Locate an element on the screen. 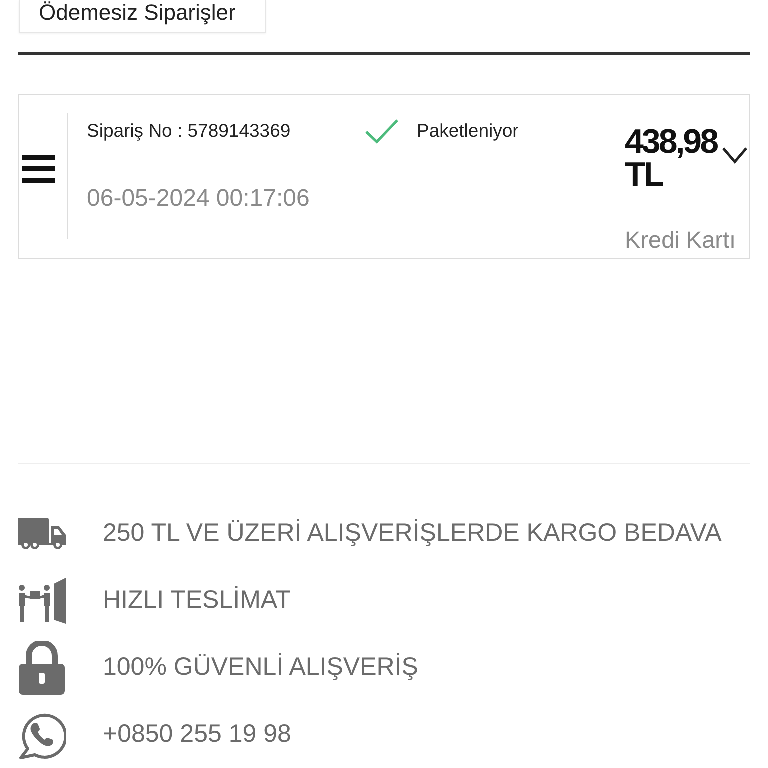 This screenshot has width=768, height=768. feature-text: 250 TL VE ÜZERİ ALIŞVERİŞLERDE KARGO BEDAVA is located at coordinates (412, 533).